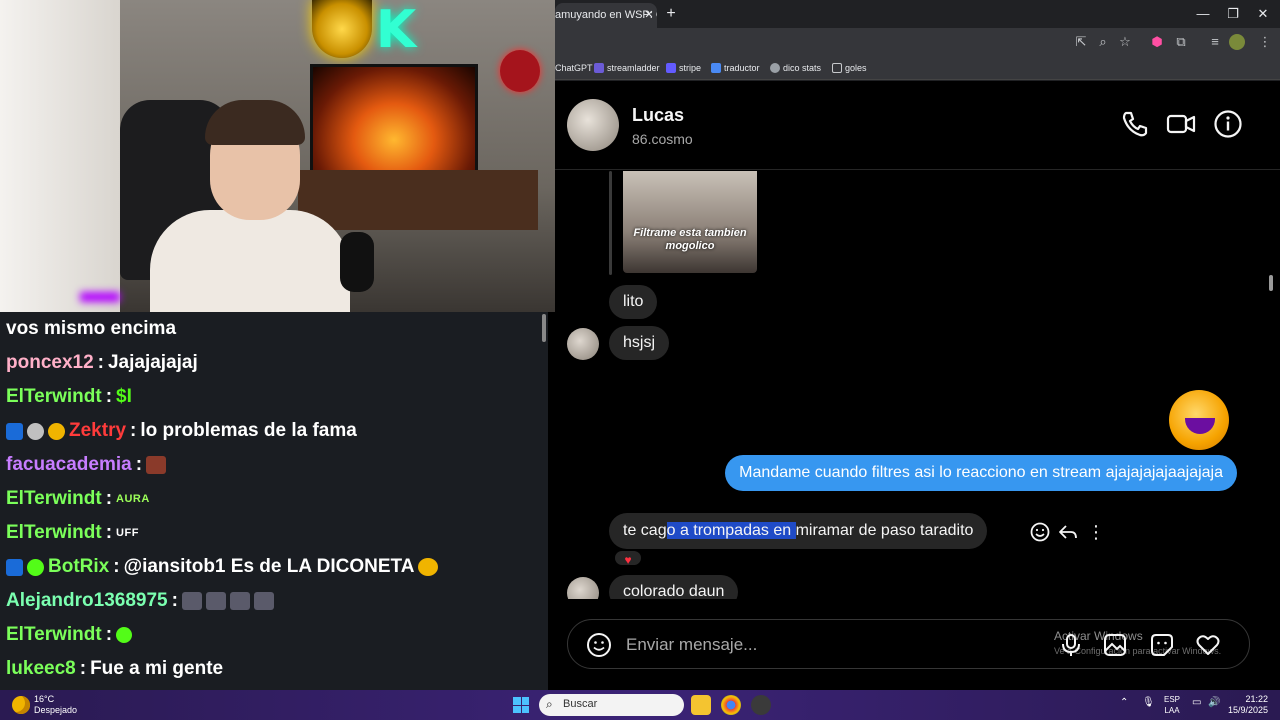 The width and height of the screenshot is (1280, 720). What do you see at coordinates (91, 328) in the screenshot?
I see `chat-text: vos mismo encima` at bounding box center [91, 328].